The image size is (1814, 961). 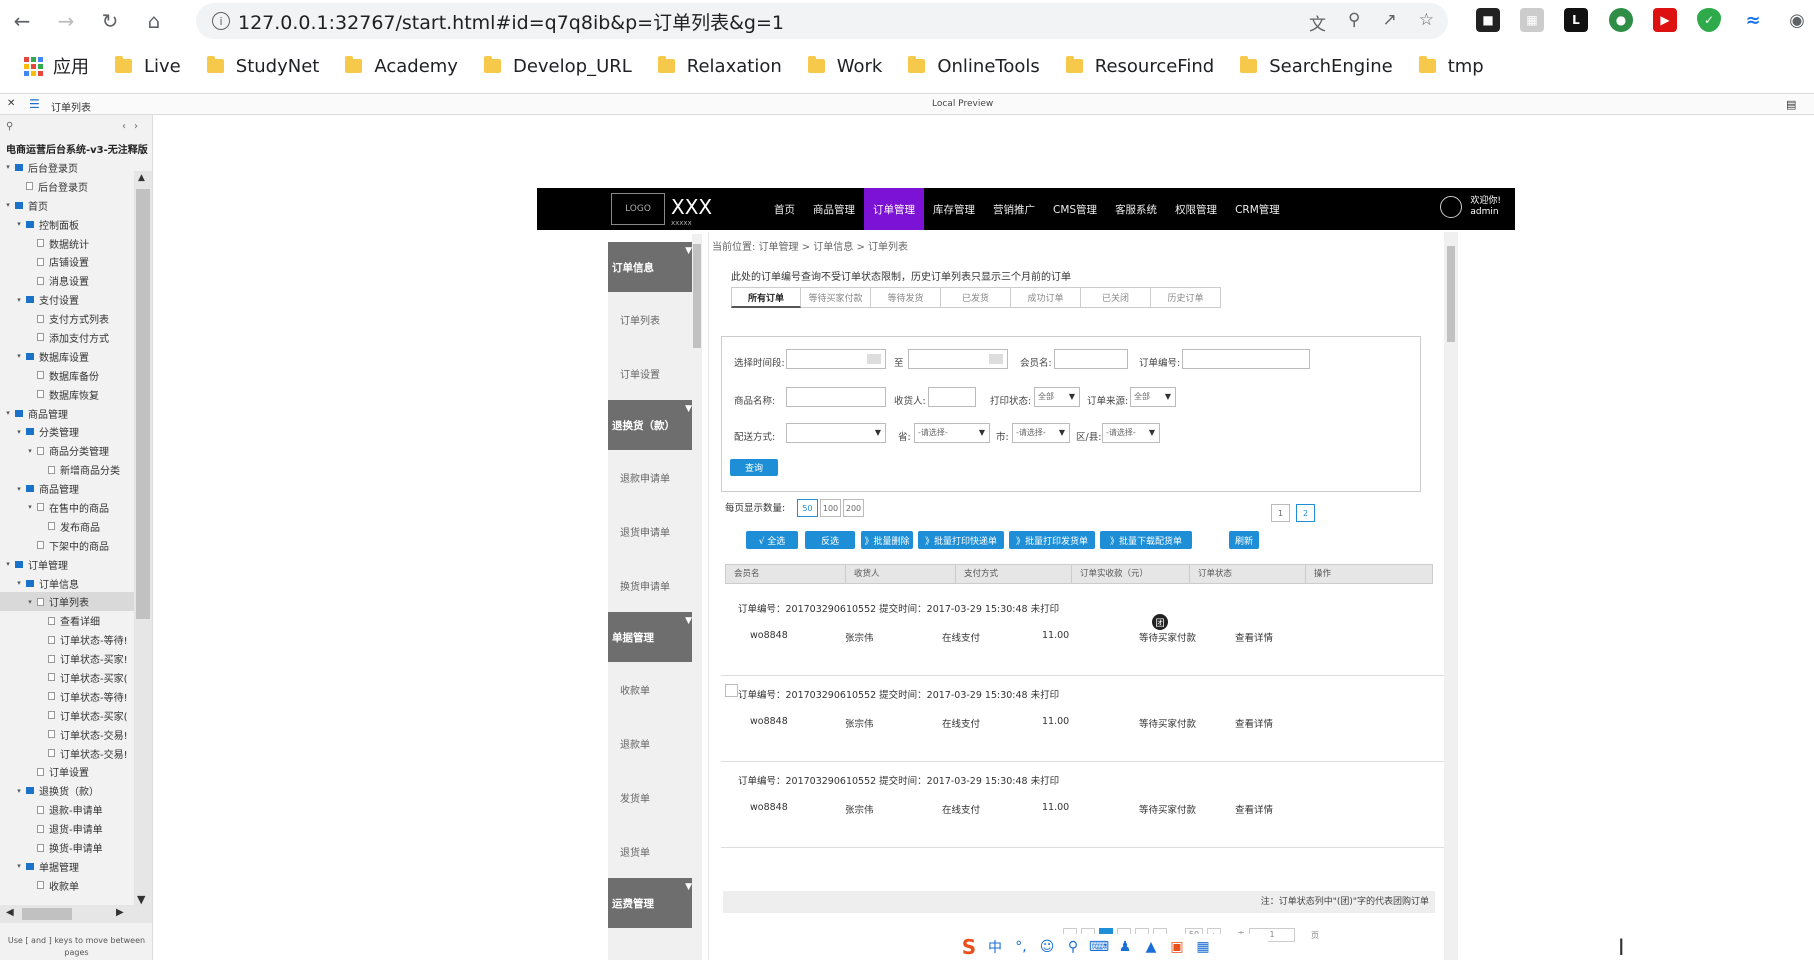 What do you see at coordinates (76, 602) in the screenshot?
I see `sitemap-item: ▾ 订单列表` at bounding box center [76, 602].